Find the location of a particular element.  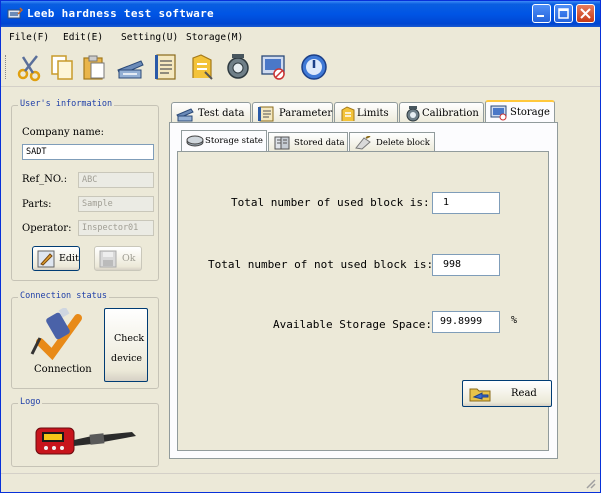

stored-data-icon is located at coordinates (282, 143).